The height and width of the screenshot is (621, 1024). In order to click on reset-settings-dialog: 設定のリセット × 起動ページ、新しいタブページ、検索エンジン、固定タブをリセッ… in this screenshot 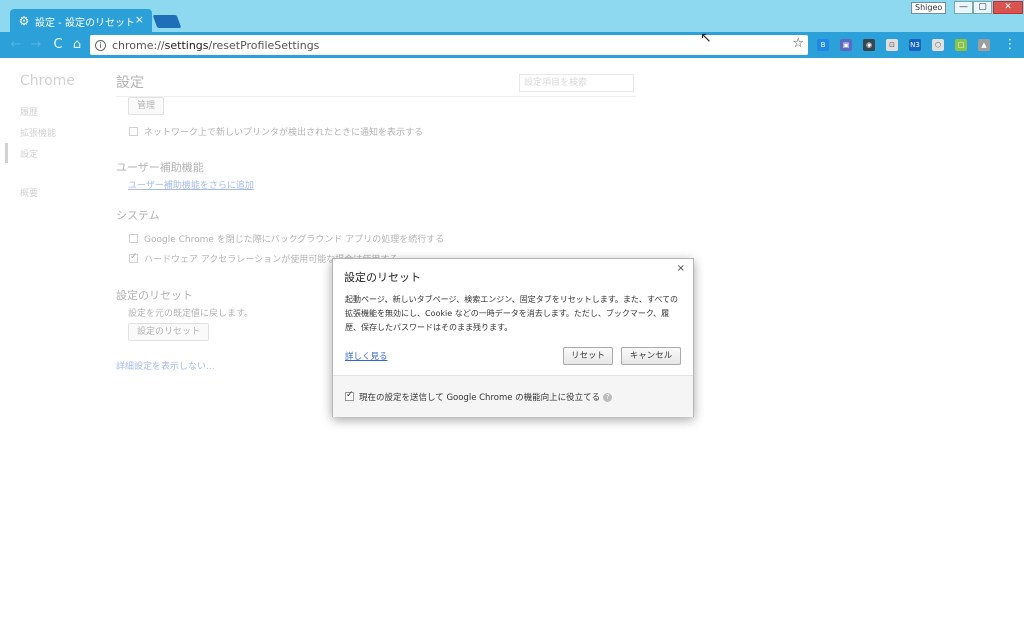, I will do `click(513, 337)`.